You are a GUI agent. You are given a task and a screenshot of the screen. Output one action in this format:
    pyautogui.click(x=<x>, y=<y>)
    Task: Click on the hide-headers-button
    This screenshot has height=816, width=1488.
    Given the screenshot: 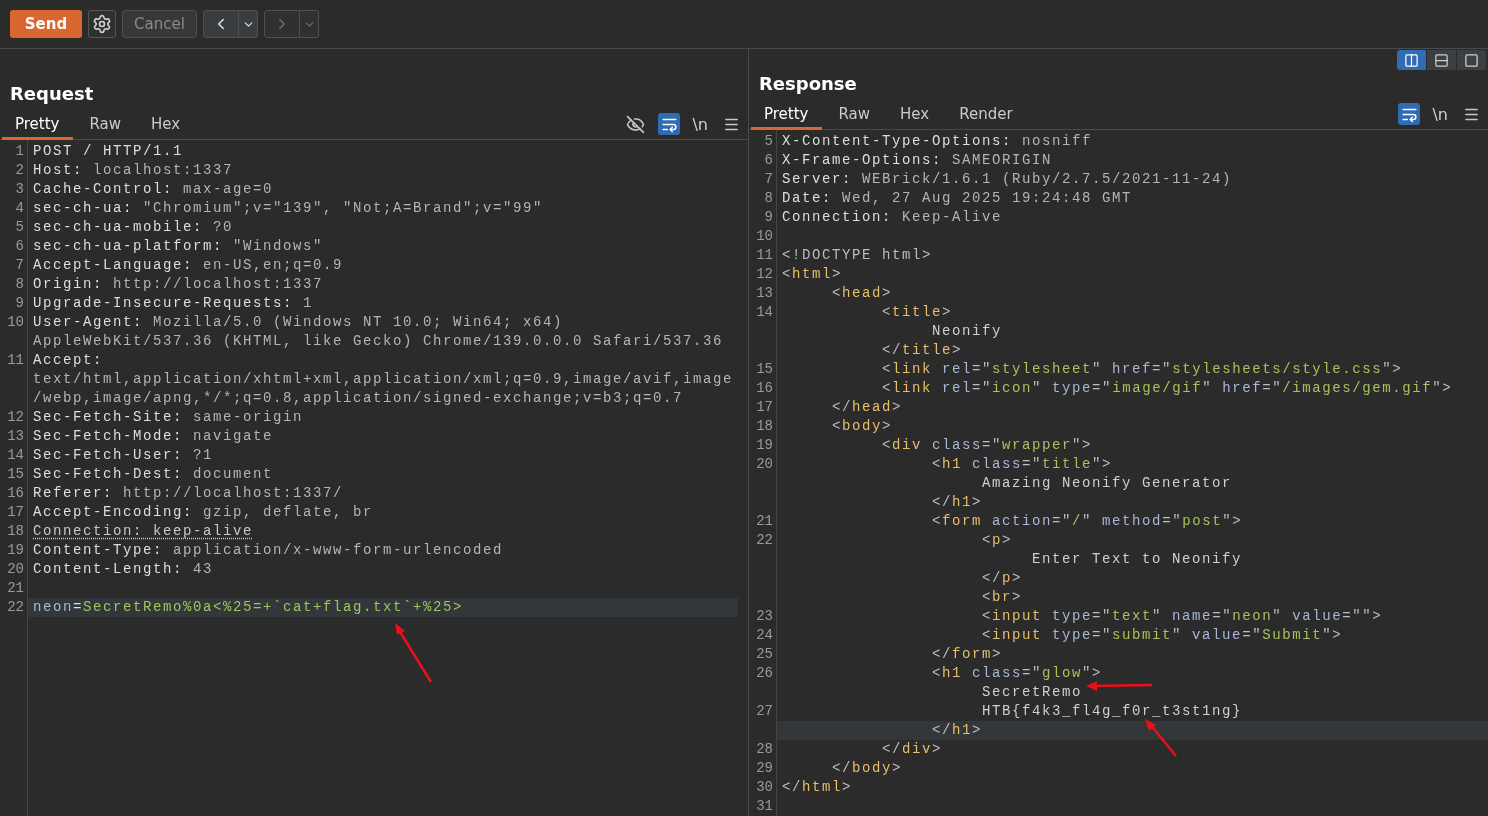 What is the action you would take?
    pyautogui.click(x=635, y=124)
    